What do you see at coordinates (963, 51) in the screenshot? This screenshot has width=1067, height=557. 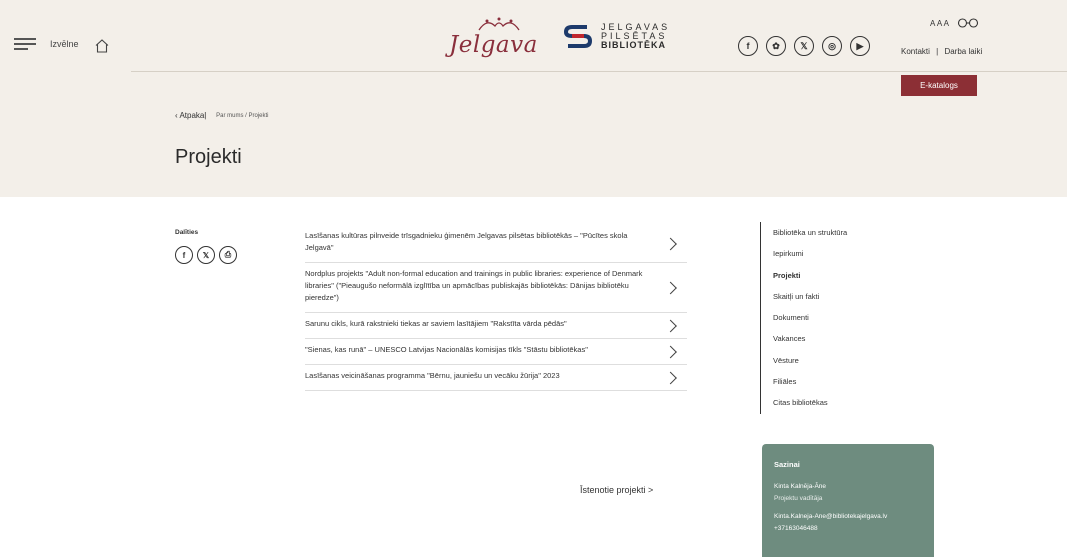 I see `hours-link: Darba laiki` at bounding box center [963, 51].